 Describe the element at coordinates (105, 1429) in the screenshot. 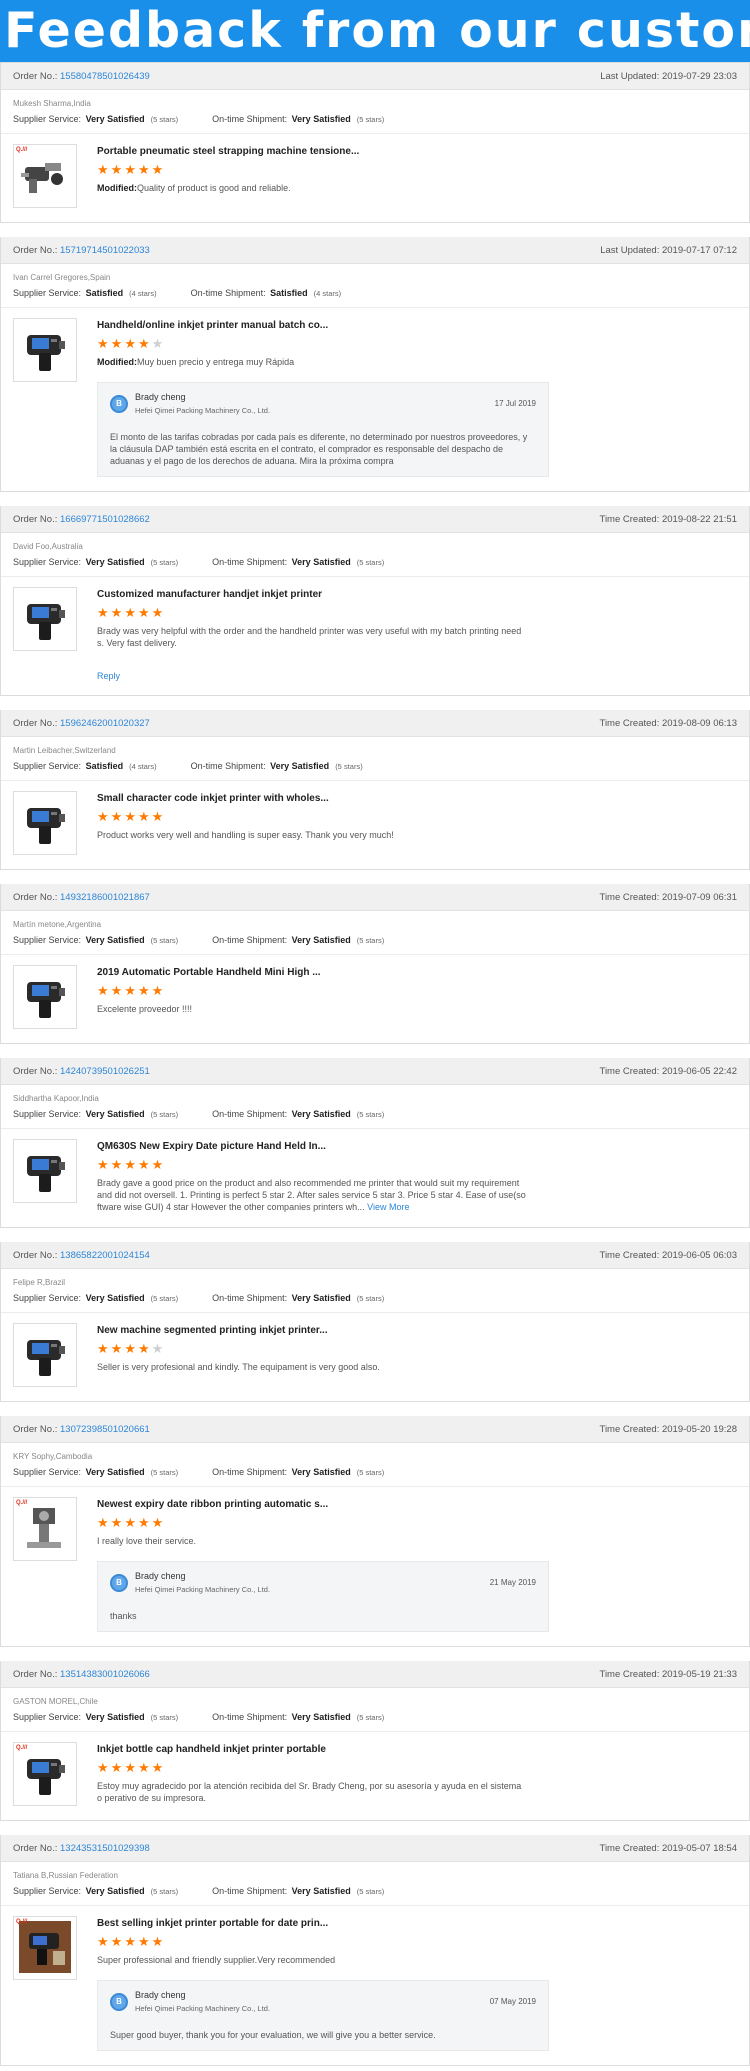

I see `order-number-link: 13072398501020661` at that location.